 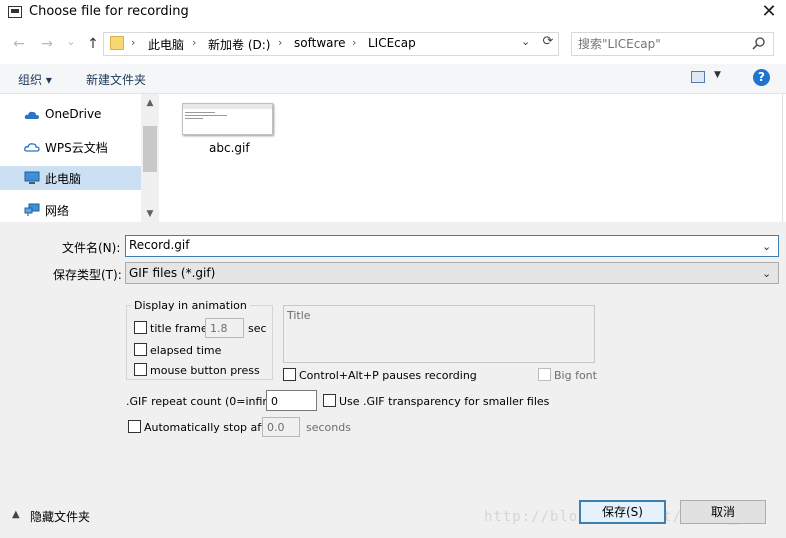 I want to click on cloud-outline-icon, so click(x=32, y=147).